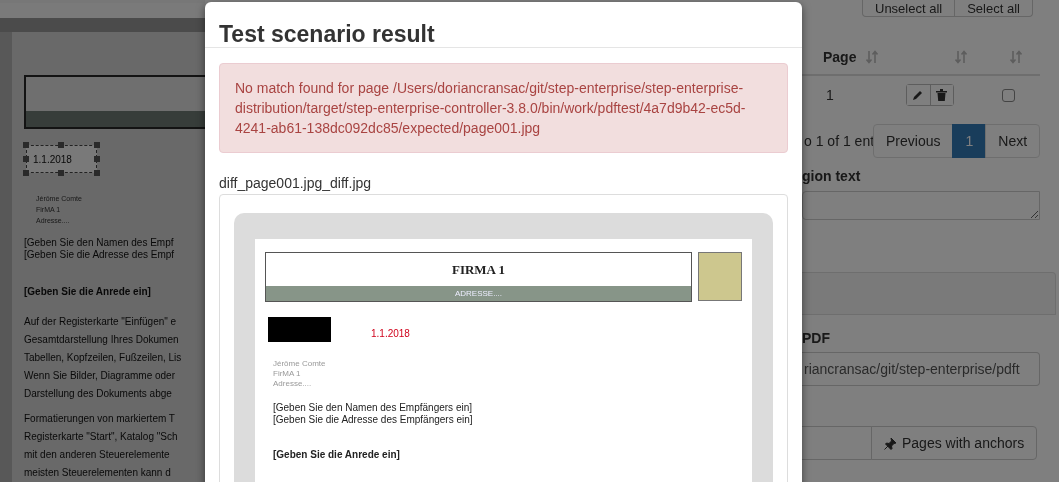 The width and height of the screenshot is (1059, 482). What do you see at coordinates (503, 108) in the screenshot?
I see `error-alert: No match found for page /Users/doriancransac/git/step-enterprise/step-enterprise-distribution/target/step-enterprise-controller-3.8.0/bin/work/pdftest/4a7d9b42-ec5d-4241-ab61-138dc092dc85/expected/page001.jpg` at bounding box center [503, 108].